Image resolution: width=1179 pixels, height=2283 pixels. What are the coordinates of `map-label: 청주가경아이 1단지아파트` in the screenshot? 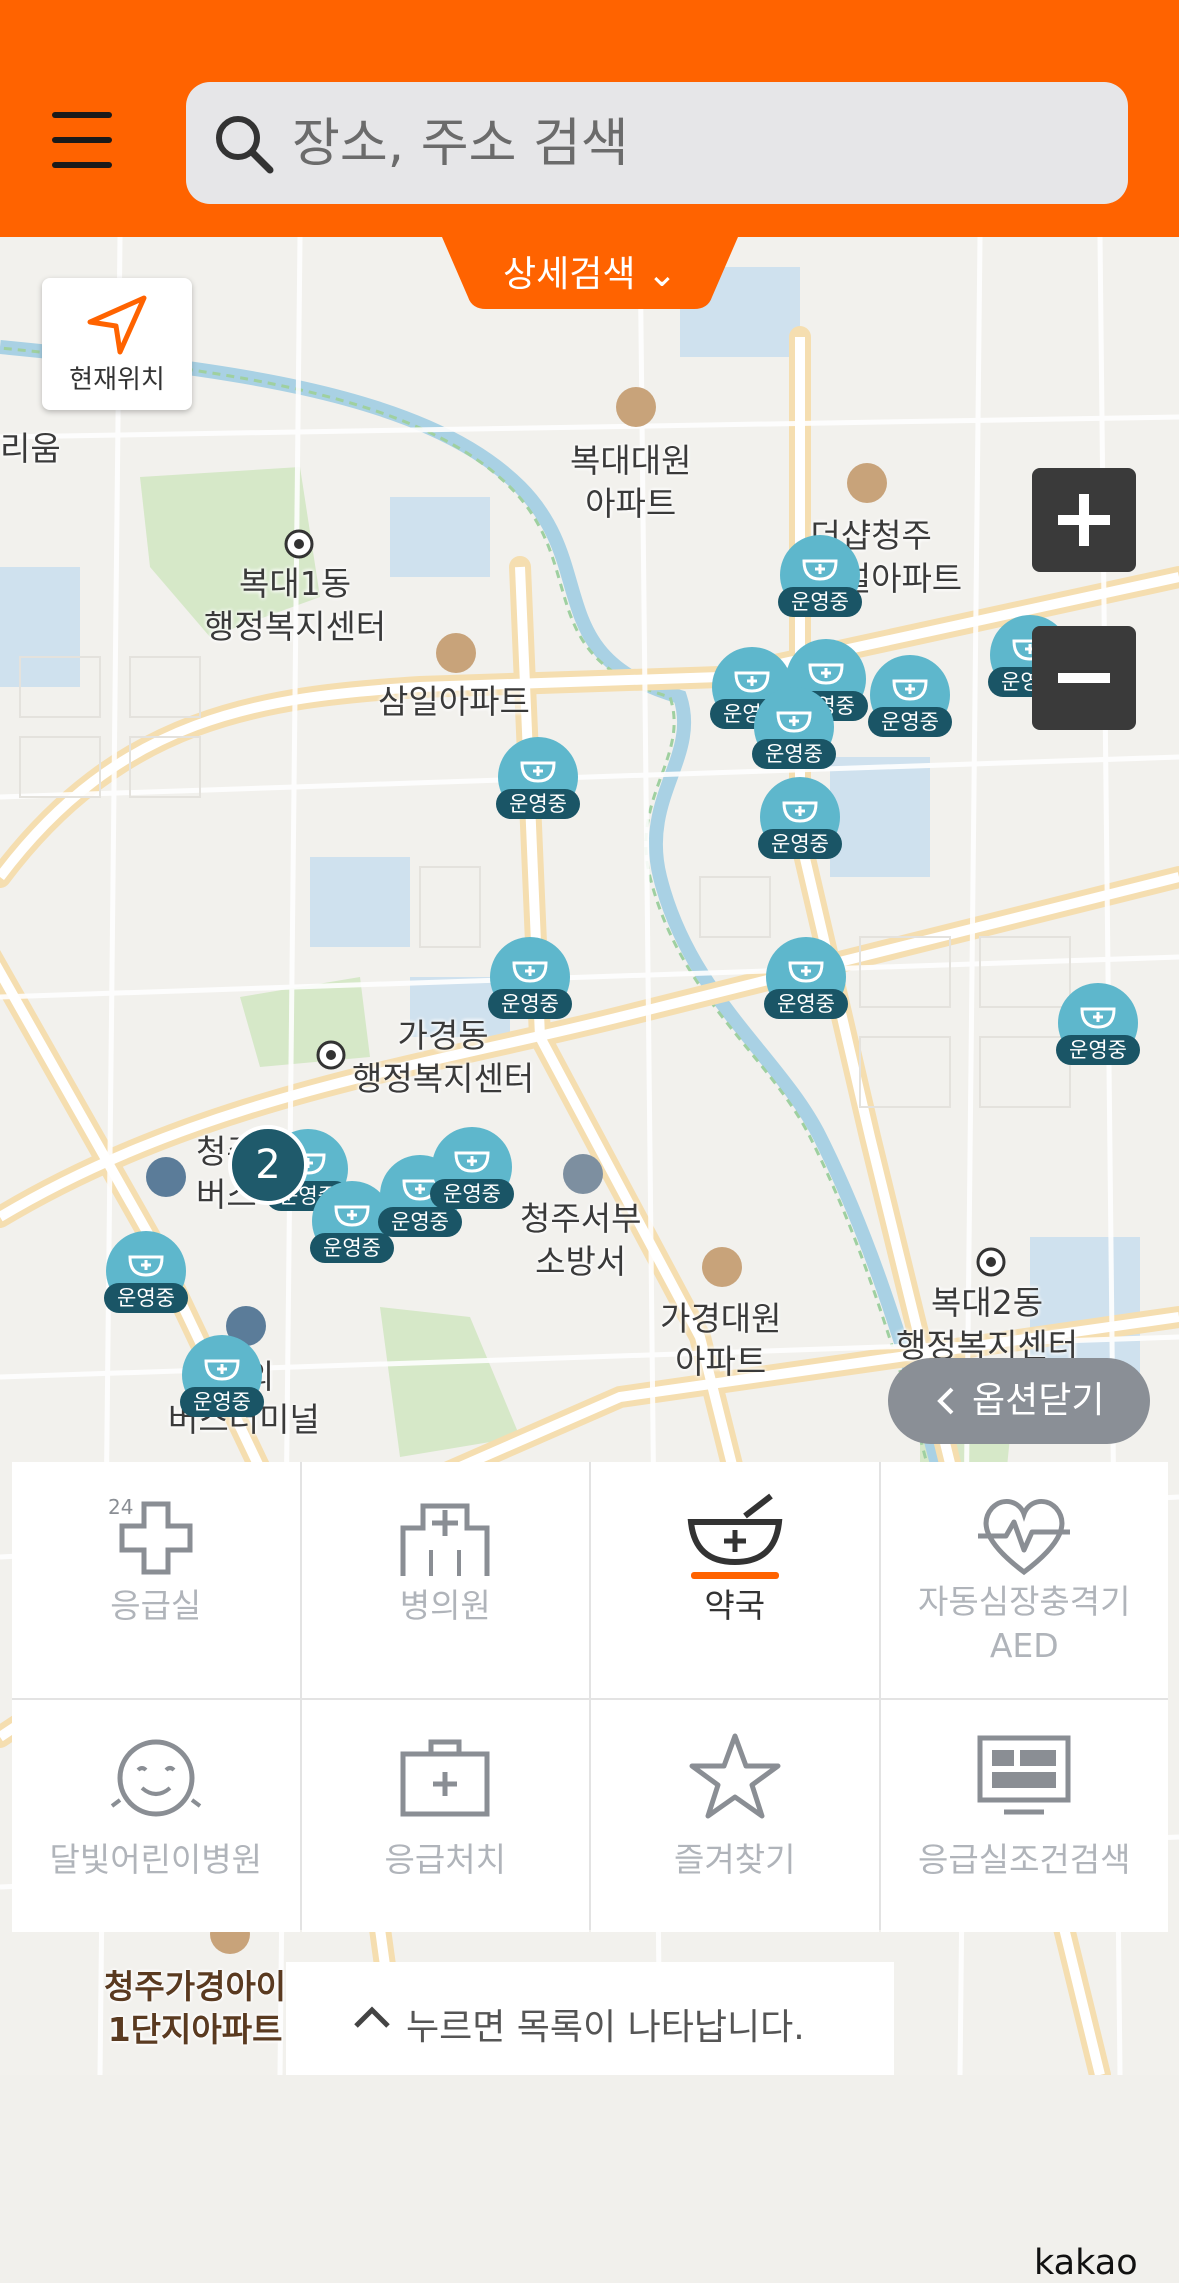 It's located at (195, 2008).